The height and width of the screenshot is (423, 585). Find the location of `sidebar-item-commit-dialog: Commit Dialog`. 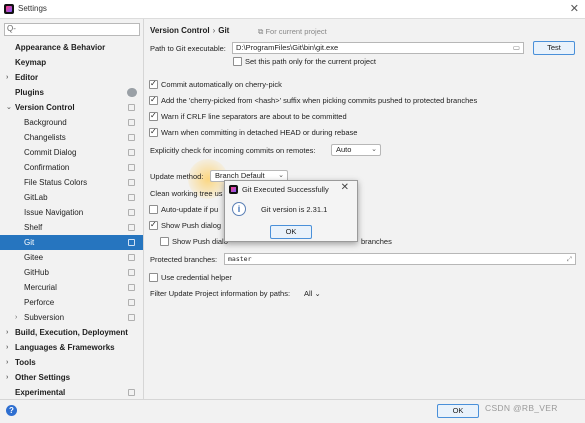

sidebar-item-commit-dialog: Commit Dialog is located at coordinates (71, 152).